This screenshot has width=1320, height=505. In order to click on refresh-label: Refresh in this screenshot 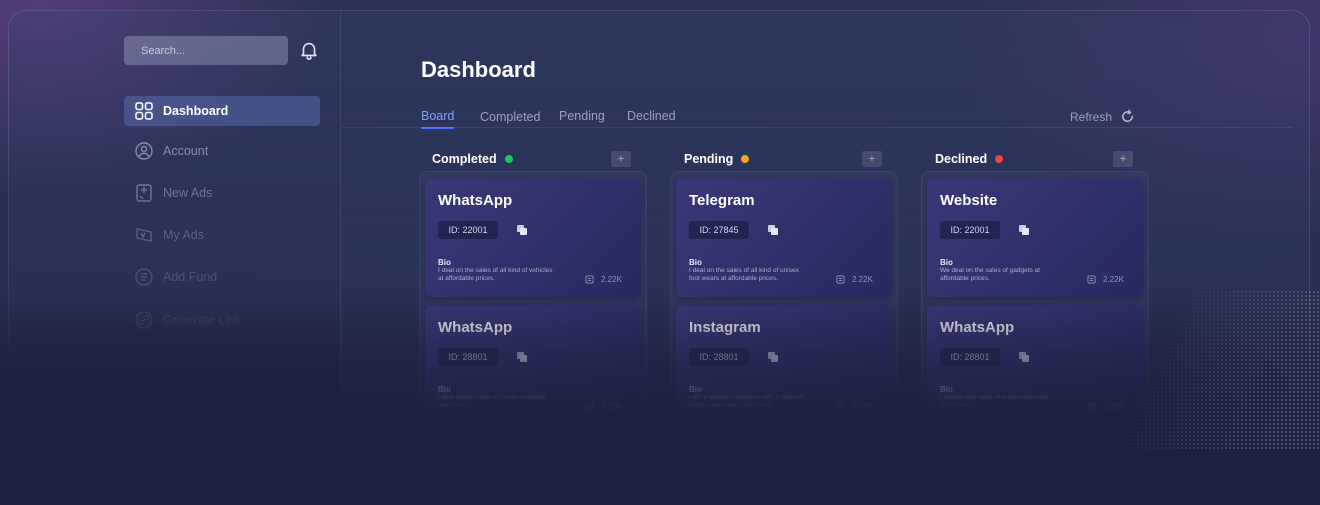, I will do `click(1091, 116)`.